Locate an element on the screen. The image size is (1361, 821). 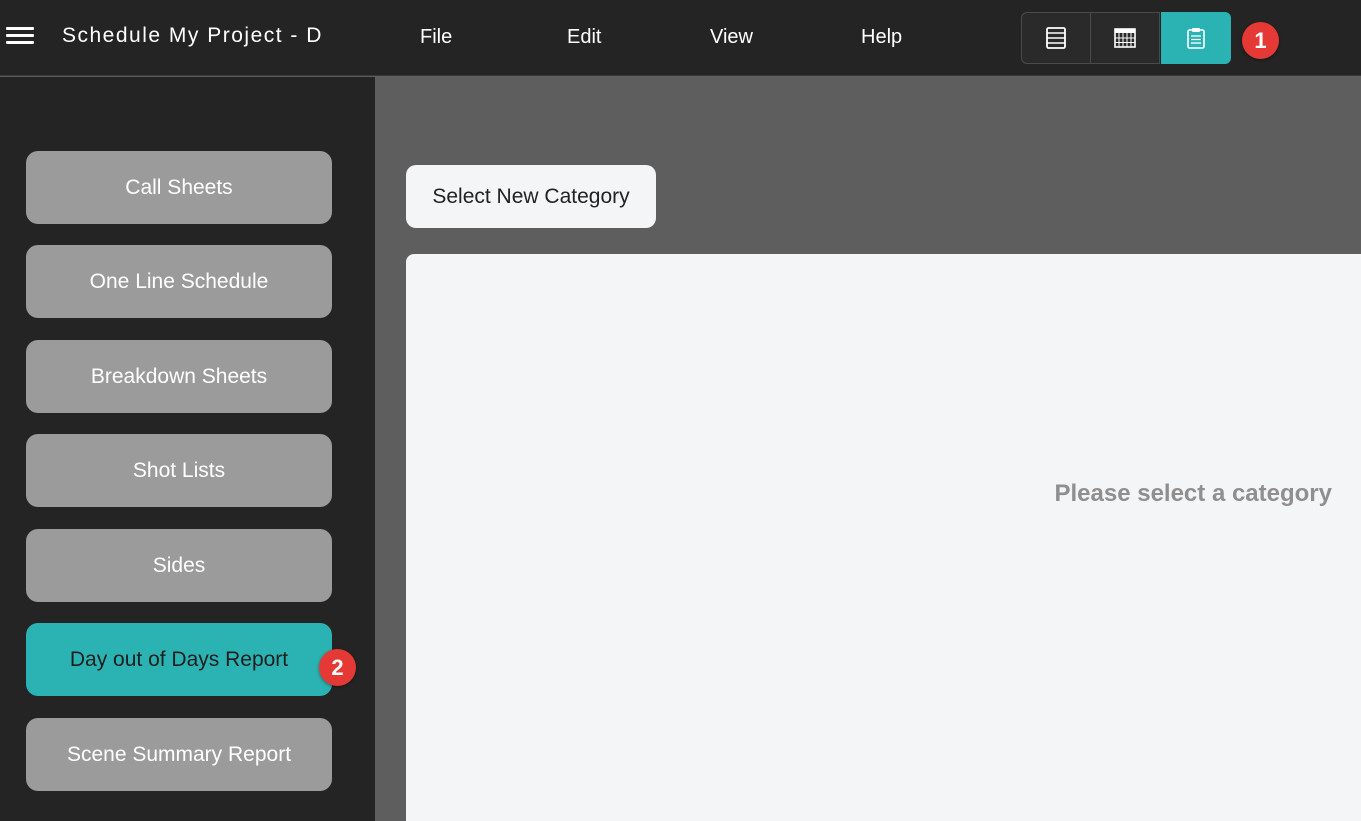
empty-state-message: Please select a category is located at coordinates (1193, 493).